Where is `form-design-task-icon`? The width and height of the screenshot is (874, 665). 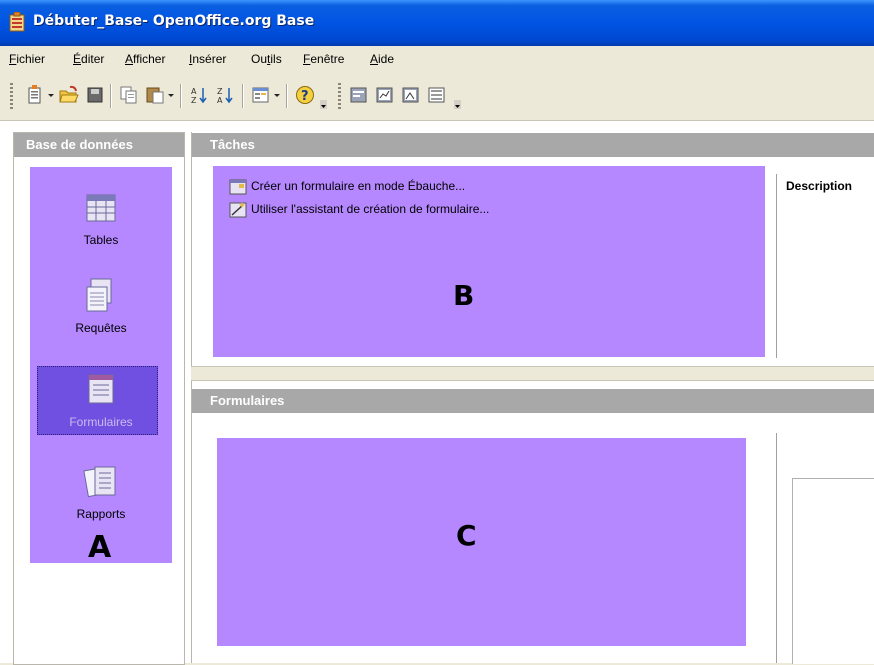
form-design-task-icon is located at coordinates (238, 187).